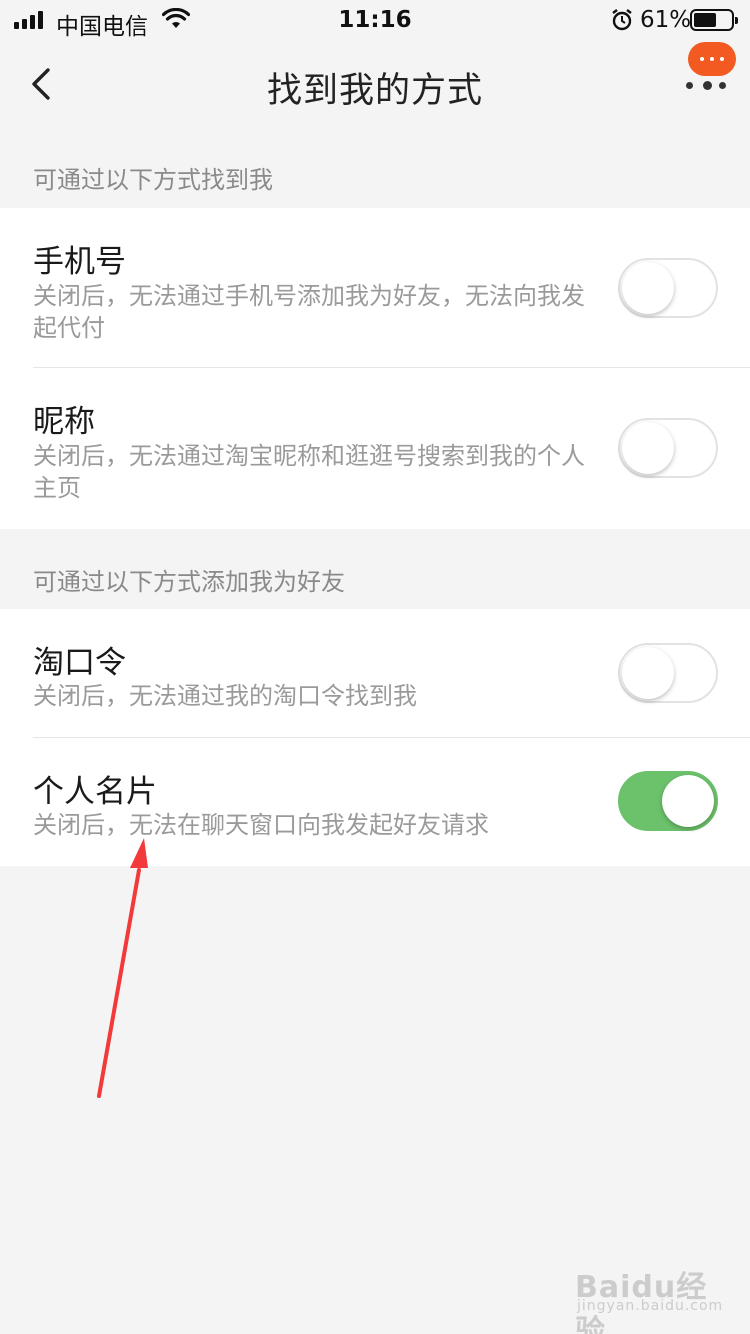 The image size is (750, 1334). I want to click on section-header-add-friend: 可通过以下方式添加我为好友, so click(189, 582).